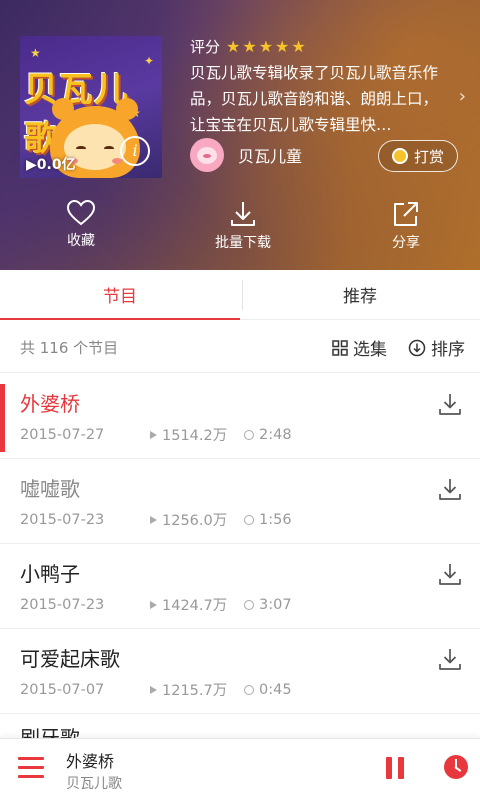 The height and width of the screenshot is (800, 480). What do you see at coordinates (240, 671) in the screenshot?
I see `list-item: 可爱起床歌 2015-07-07 1215.7万 0:45` at bounding box center [240, 671].